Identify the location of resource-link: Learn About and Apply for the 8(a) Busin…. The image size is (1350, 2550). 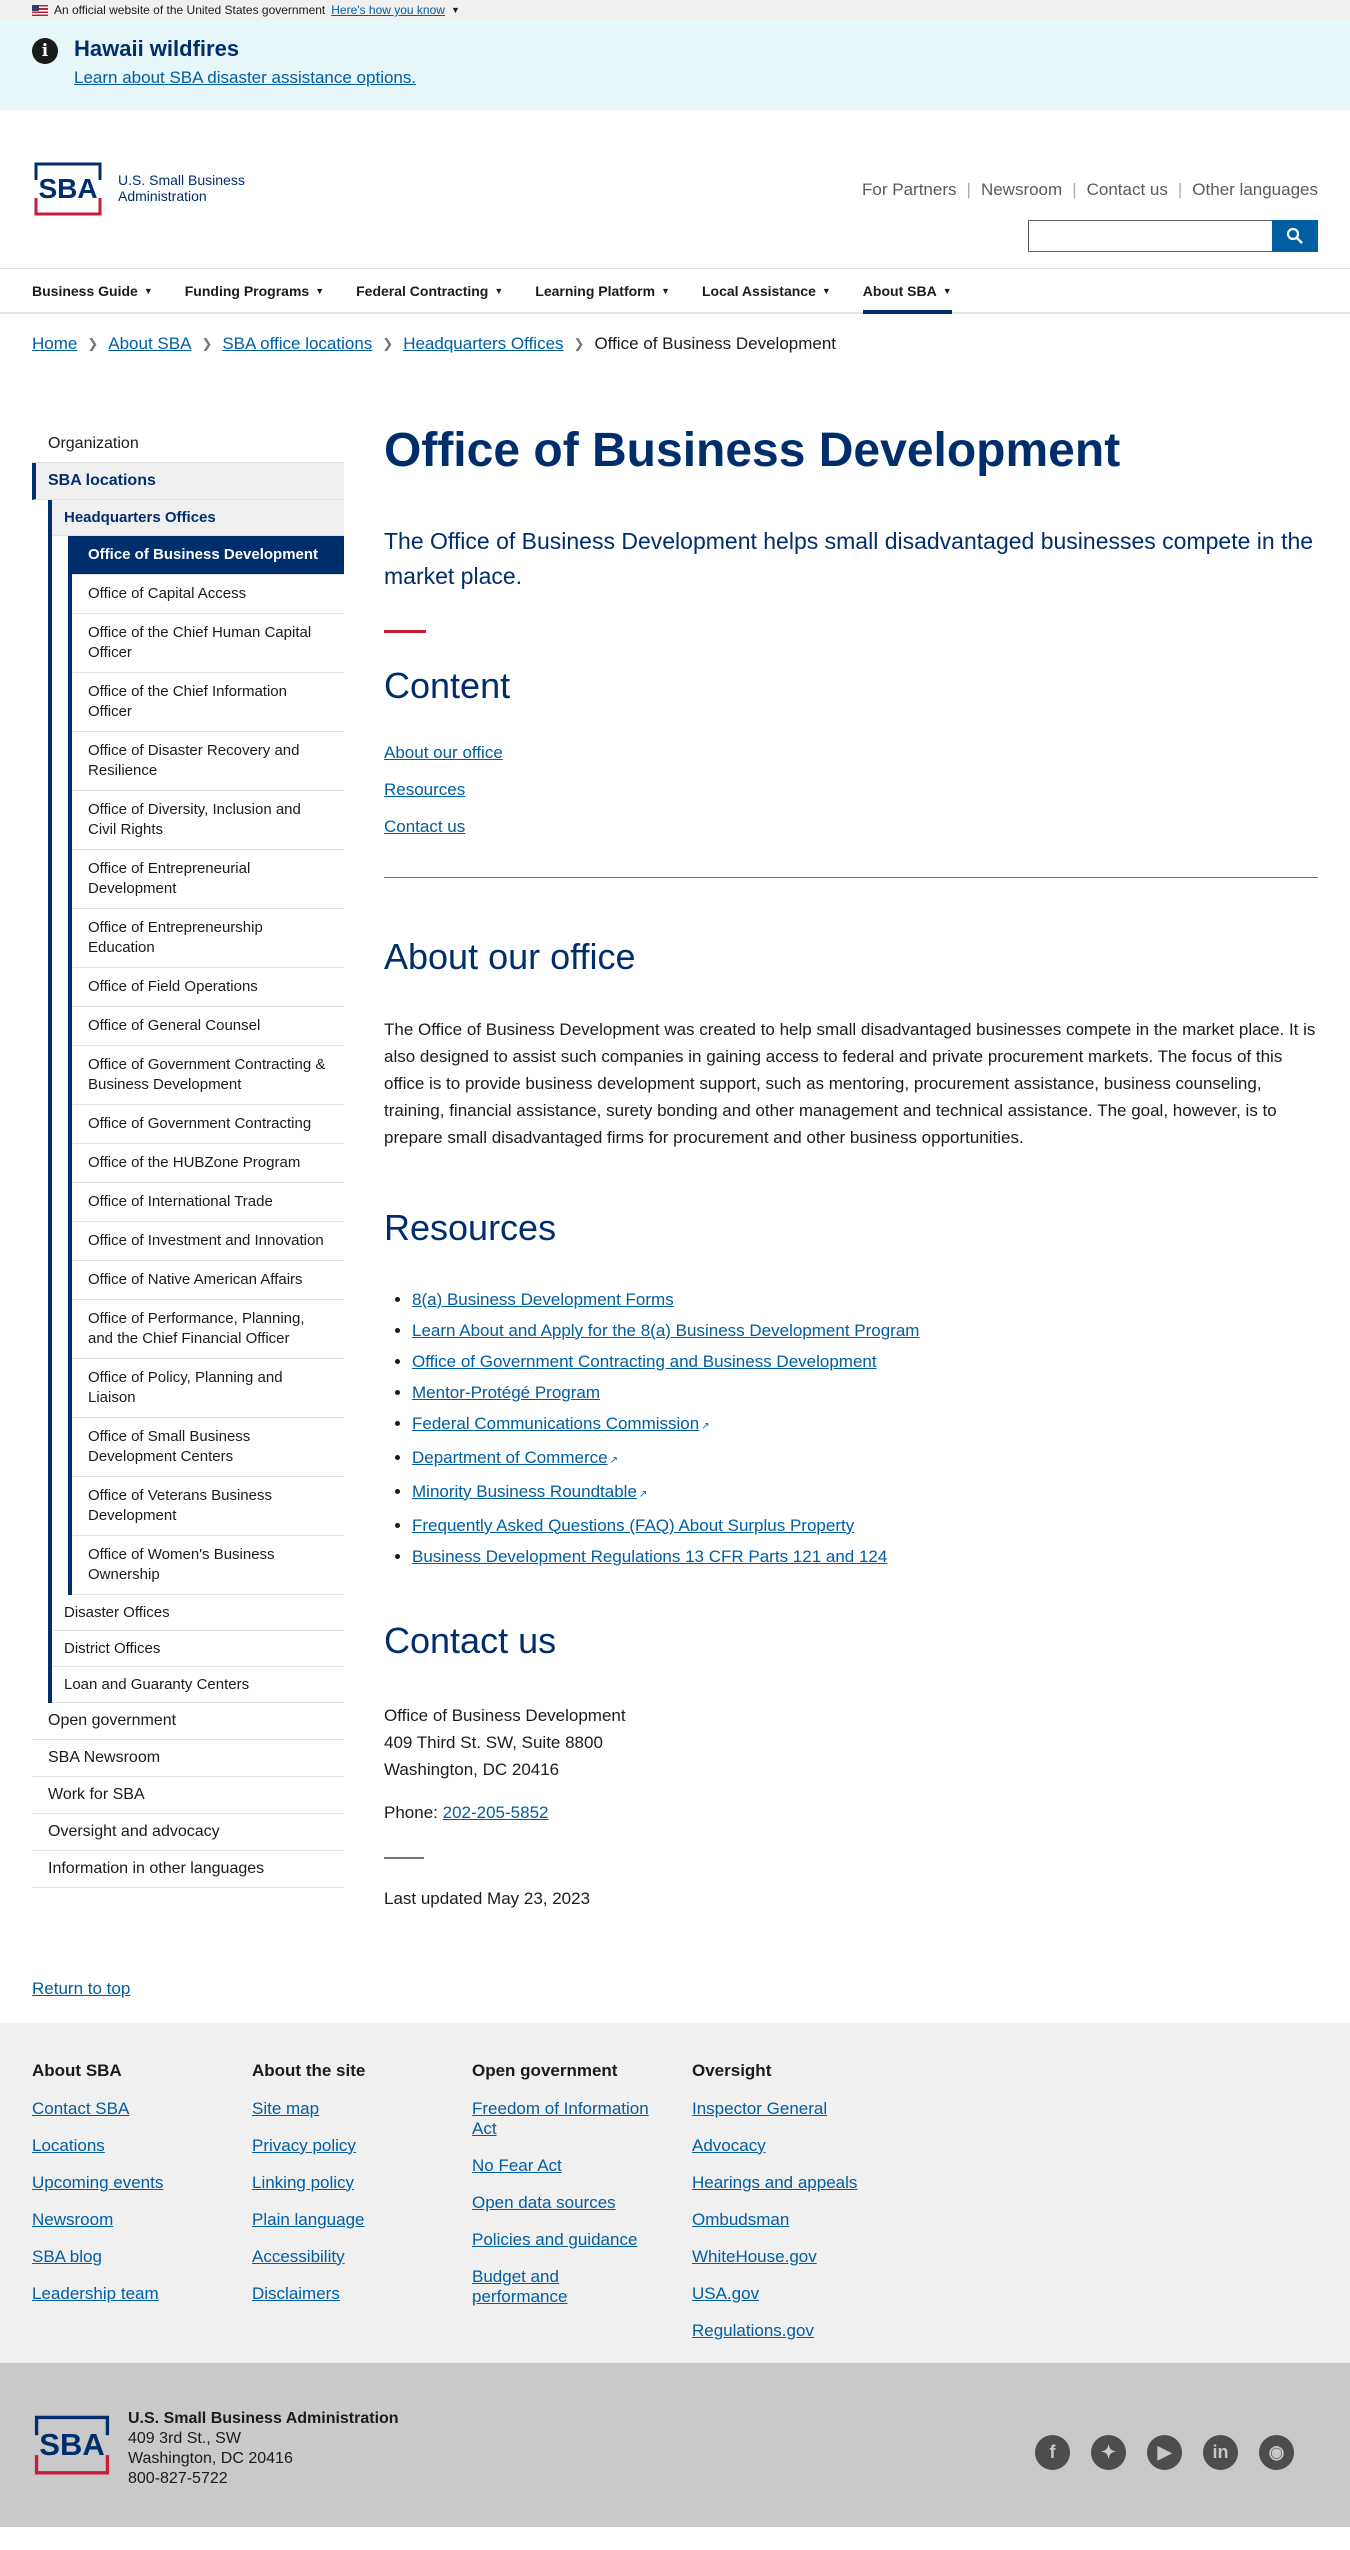
(665, 1330).